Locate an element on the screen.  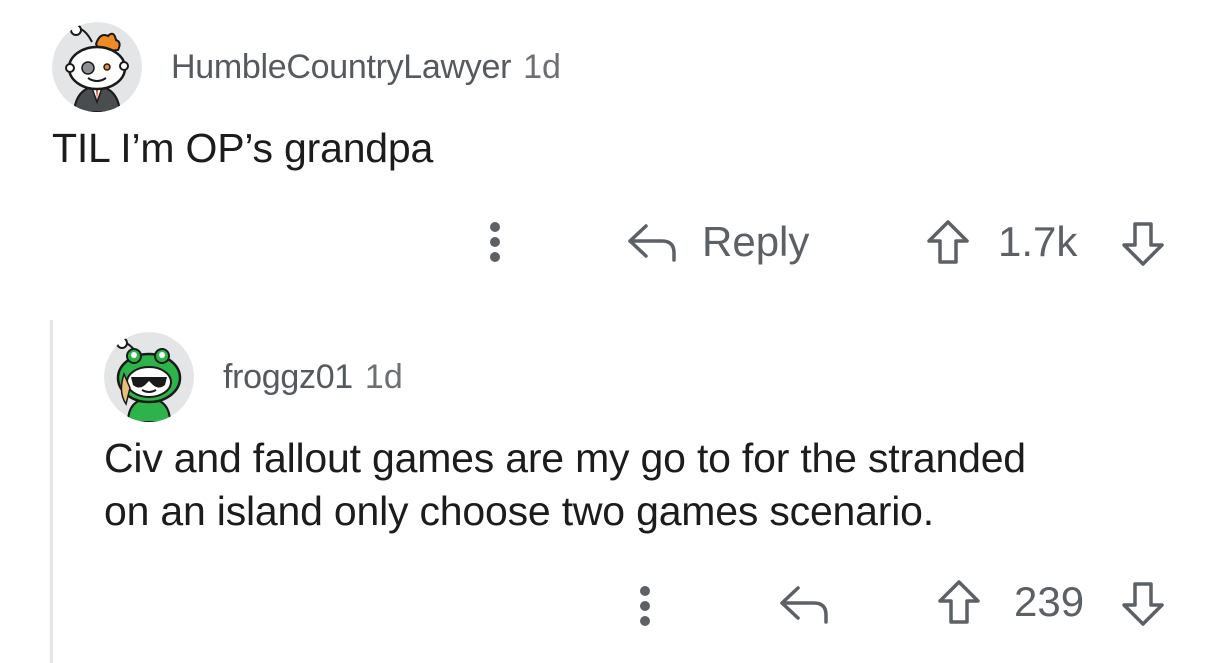
comment-1-header: HumbleCountryLawyer 1d is located at coordinates (306, 67).